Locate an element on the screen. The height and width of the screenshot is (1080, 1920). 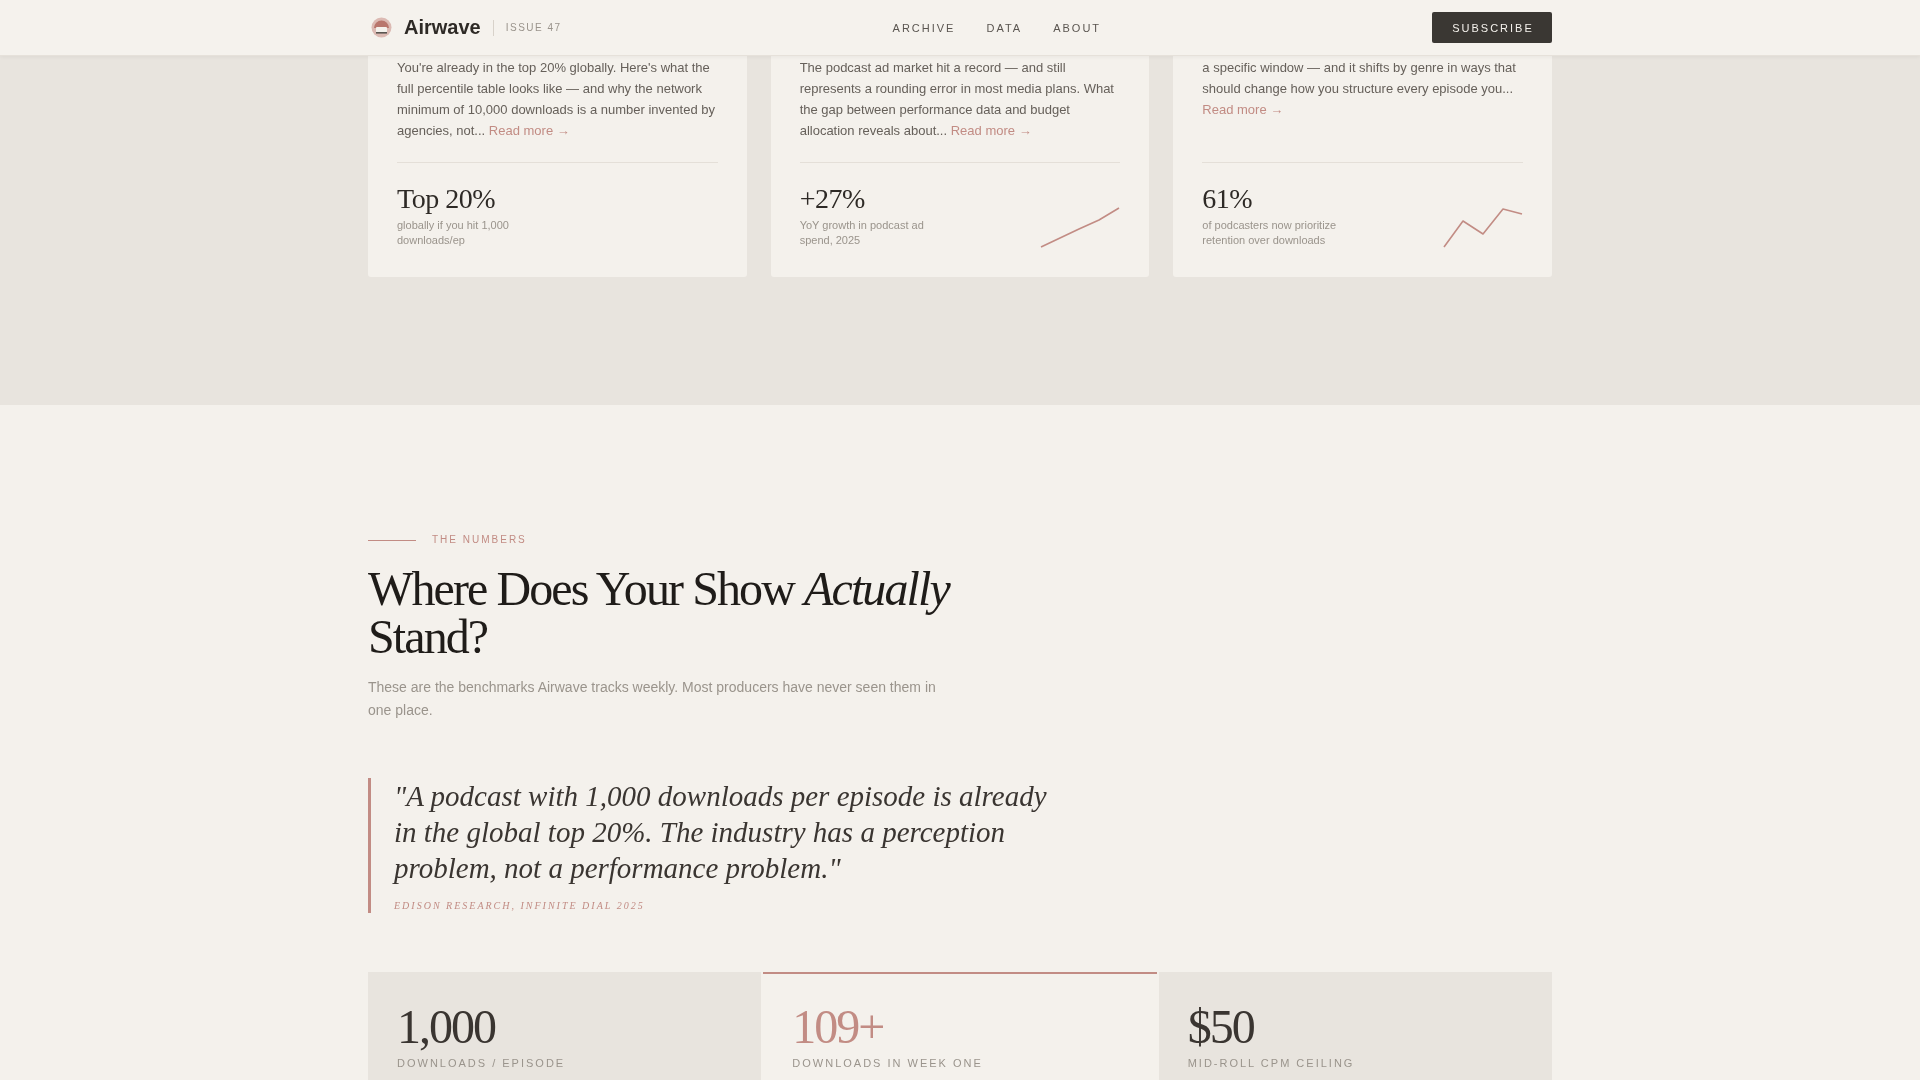
stat-value: 61% is located at coordinates (1228, 199).